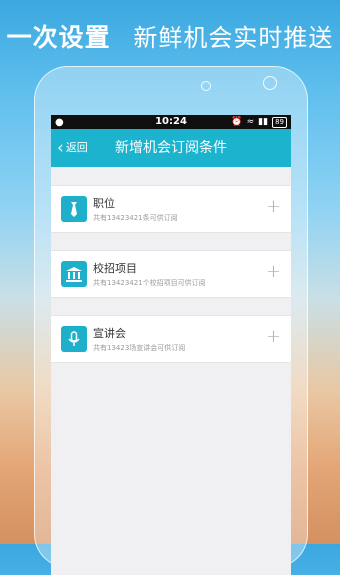  What do you see at coordinates (58, 37) in the screenshot?
I see `headline-bold: 一次设置` at bounding box center [58, 37].